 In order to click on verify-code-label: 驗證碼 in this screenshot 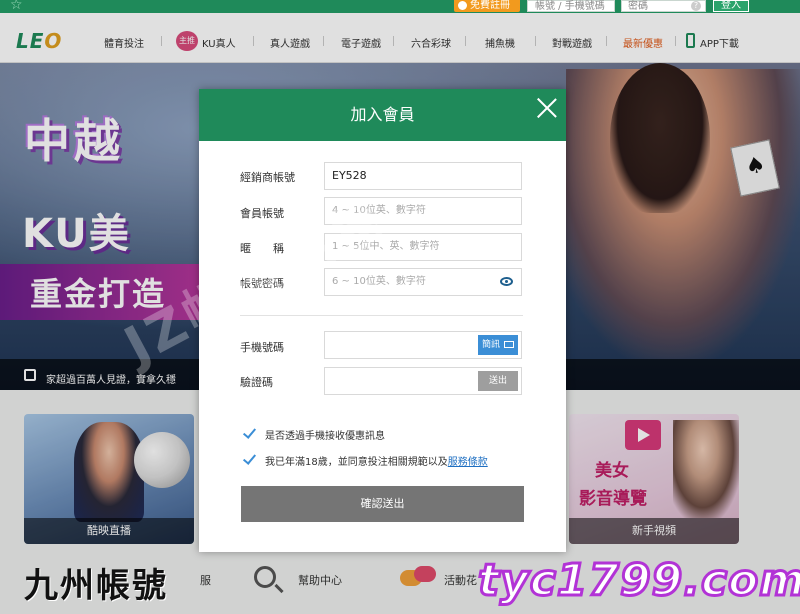, I will do `click(256, 382)`.